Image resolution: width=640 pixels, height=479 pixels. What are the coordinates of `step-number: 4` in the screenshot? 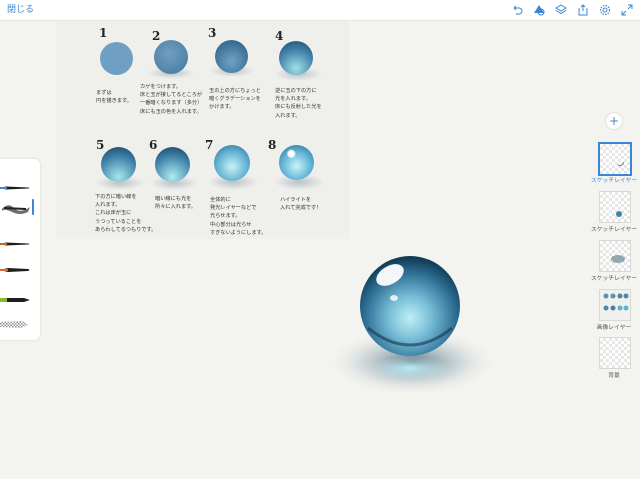 It's located at (279, 36).